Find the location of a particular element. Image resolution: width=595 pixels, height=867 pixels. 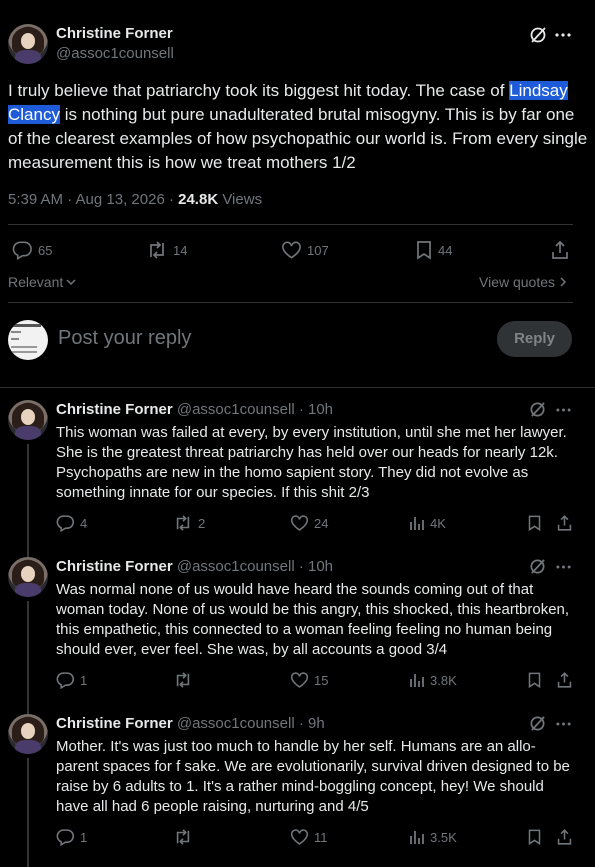

author-name: Christine Forner is located at coordinates (114, 33).